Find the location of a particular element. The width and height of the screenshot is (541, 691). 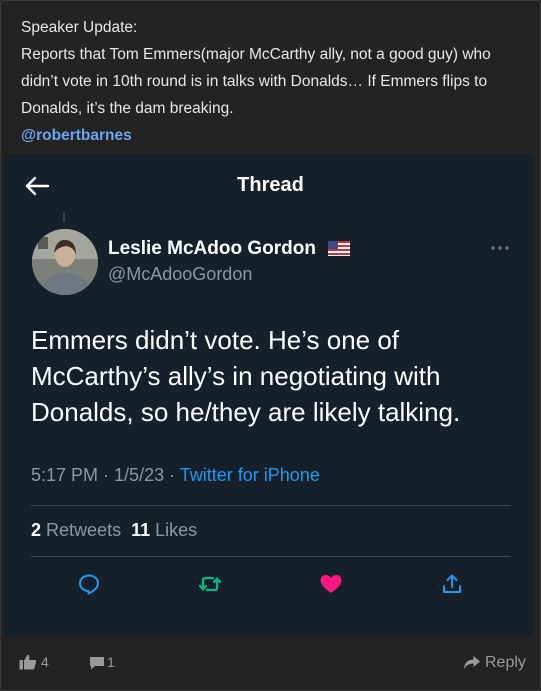

tweet-source-link: Twitter for iPhone is located at coordinates (250, 475).